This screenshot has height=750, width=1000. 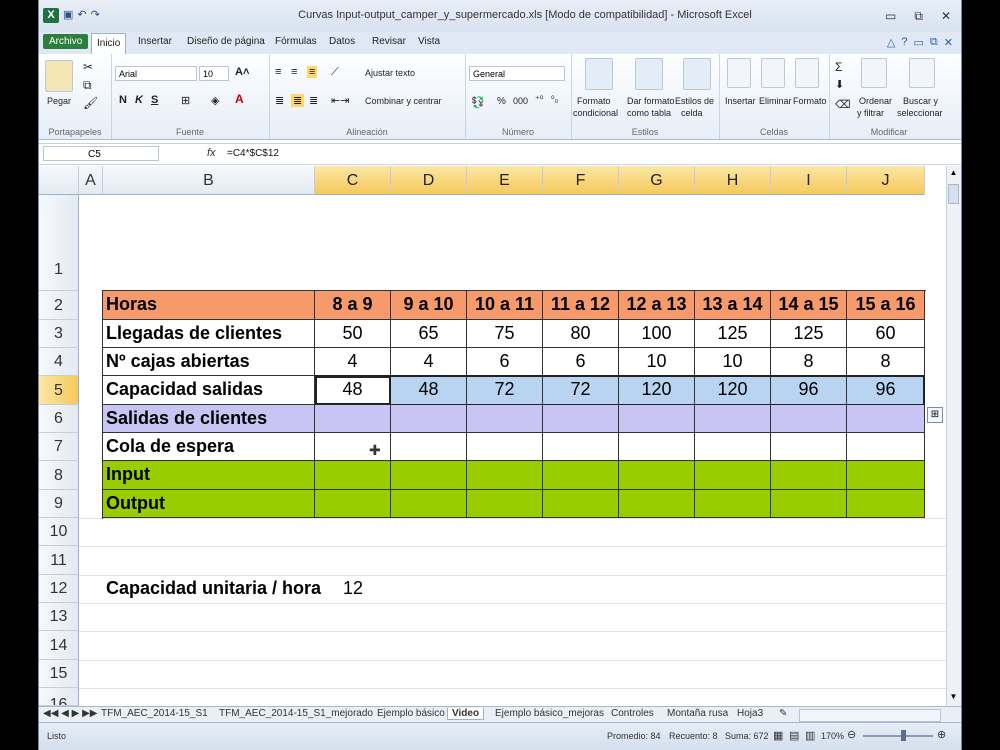 I want to click on cell-e7, so click(x=505, y=447).